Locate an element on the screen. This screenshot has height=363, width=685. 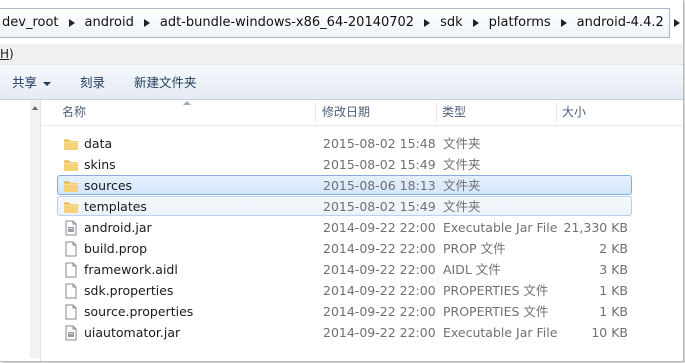
column-header: 名称 修改日期 类型 大小 is located at coordinates (362, 113).